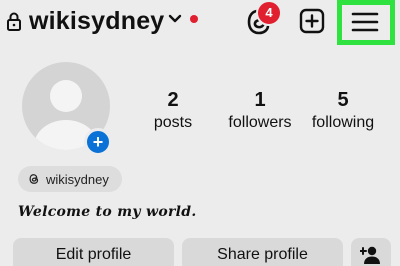  What do you see at coordinates (173, 122) in the screenshot?
I see `posts-label: posts` at bounding box center [173, 122].